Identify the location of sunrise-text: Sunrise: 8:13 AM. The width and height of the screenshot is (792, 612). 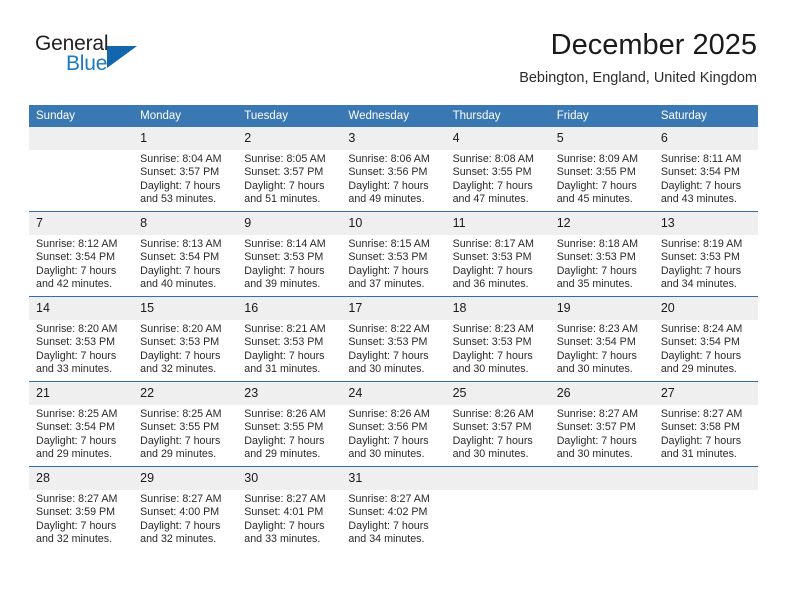
(181, 244).